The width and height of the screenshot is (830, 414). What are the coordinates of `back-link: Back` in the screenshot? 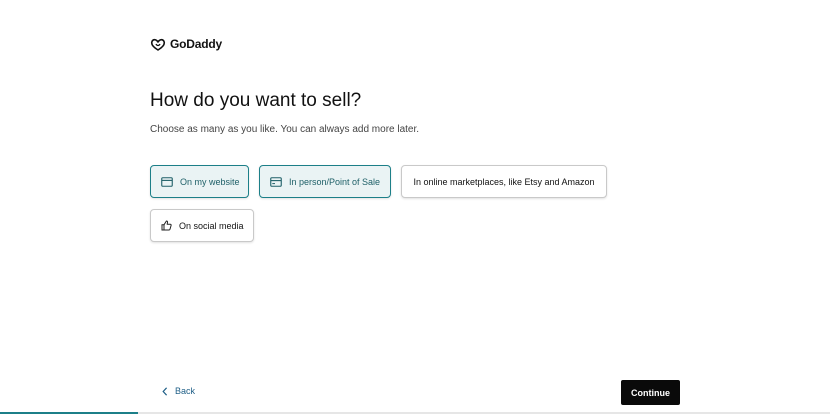 It's located at (178, 391).